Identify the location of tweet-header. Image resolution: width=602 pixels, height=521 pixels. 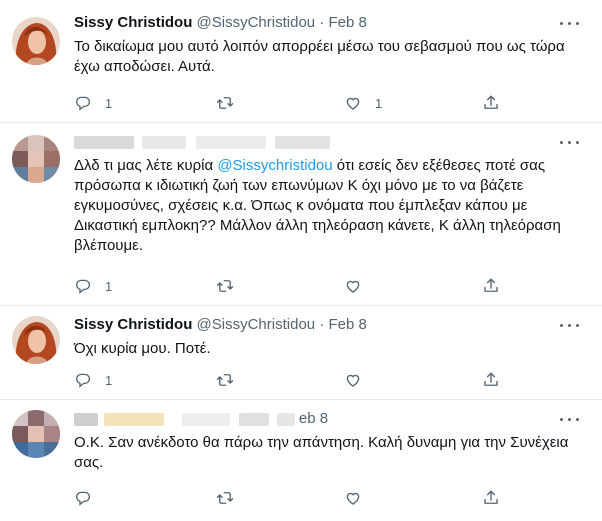
(202, 141).